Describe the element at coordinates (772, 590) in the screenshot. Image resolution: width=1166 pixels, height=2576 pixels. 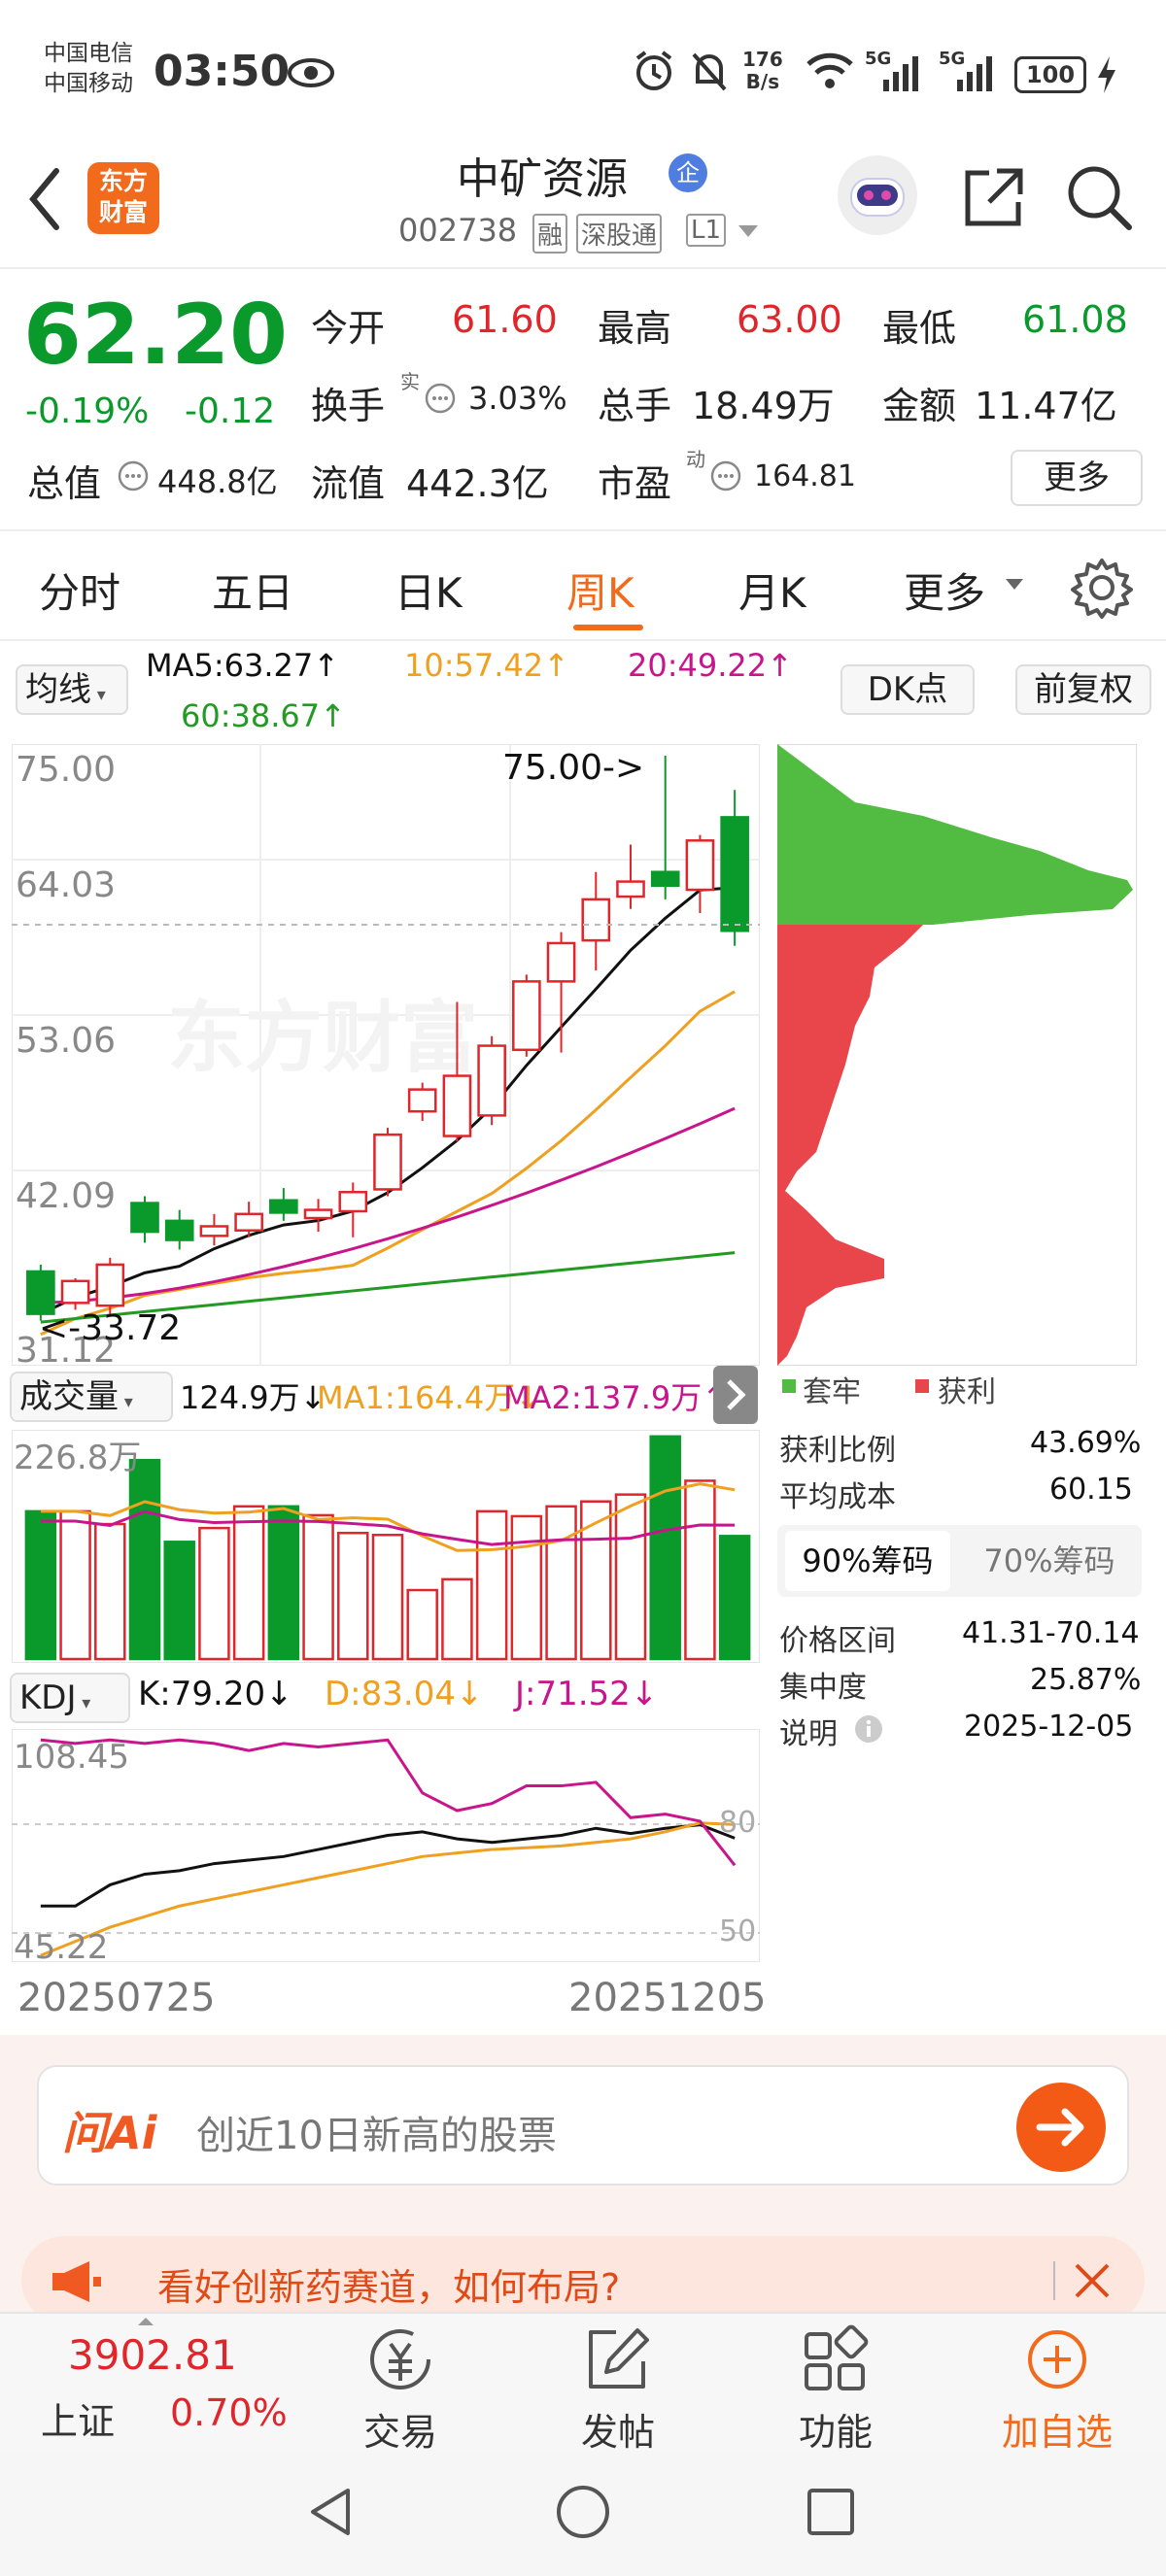
I see `tab-monthly-k: 月K` at that location.